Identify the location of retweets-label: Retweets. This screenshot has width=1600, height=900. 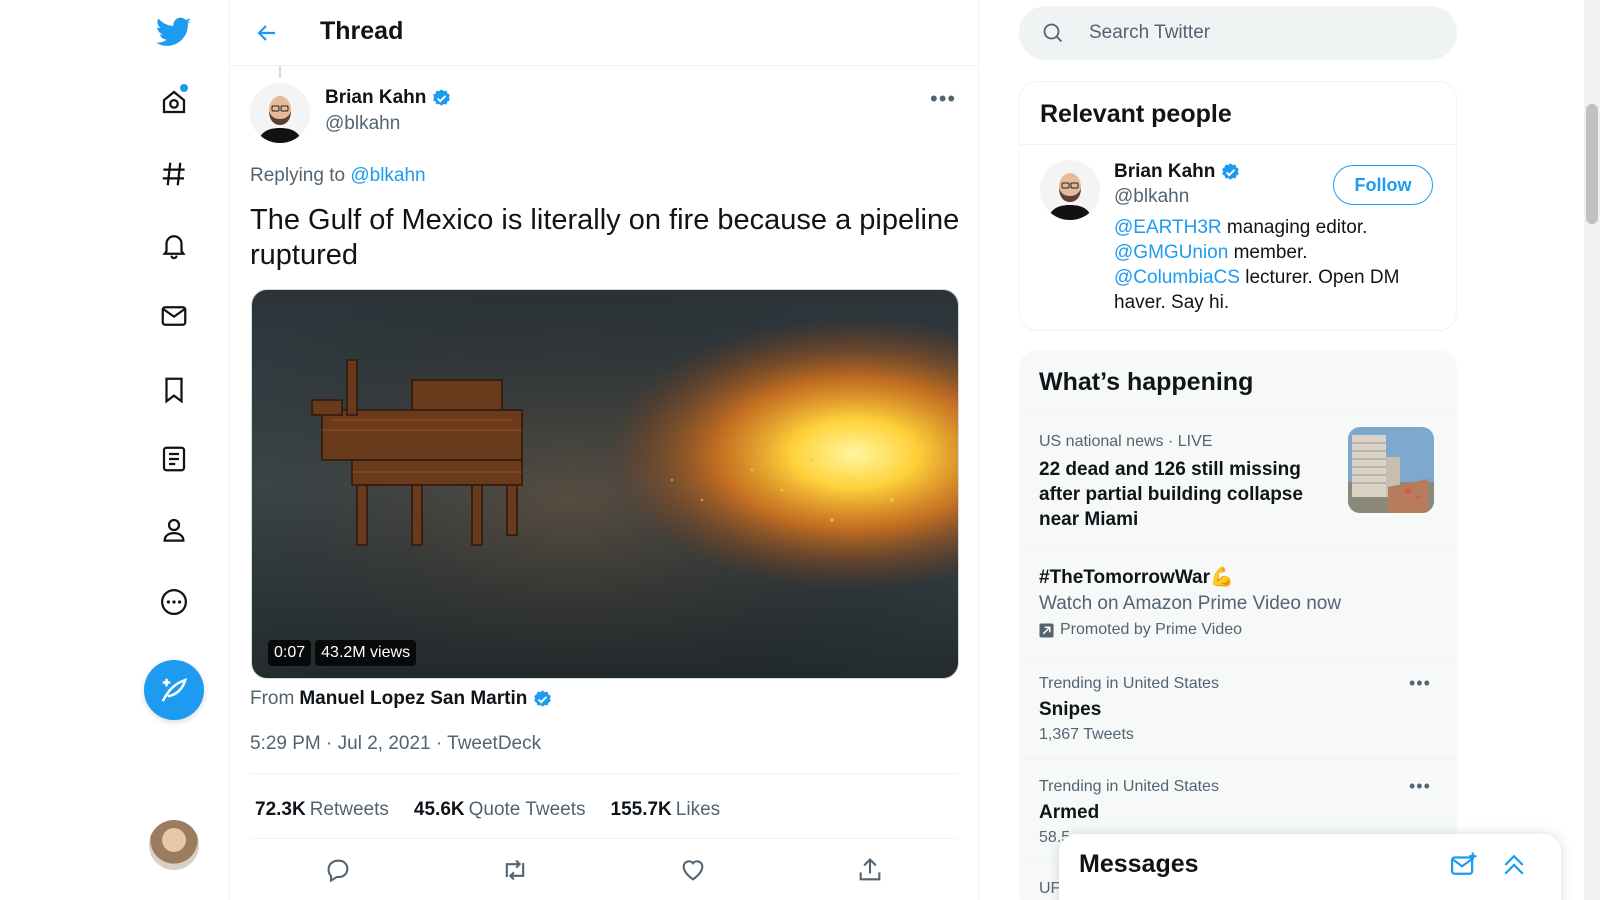
(349, 809).